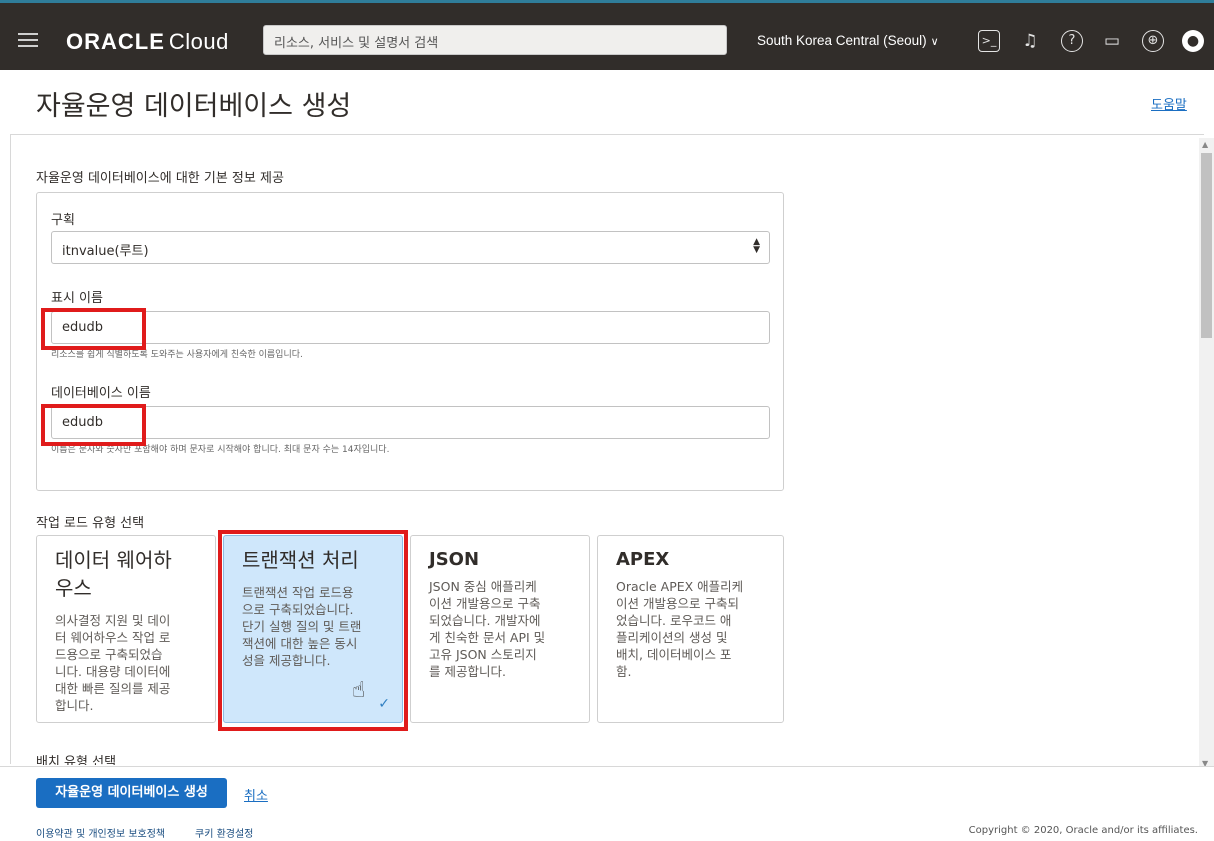  I want to click on bell-icon: ♫, so click(1030, 41).